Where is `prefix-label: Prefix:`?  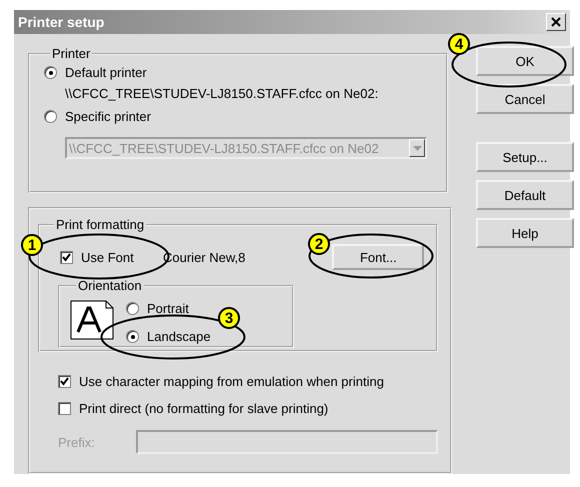 prefix-label: Prefix: is located at coordinates (77, 442).